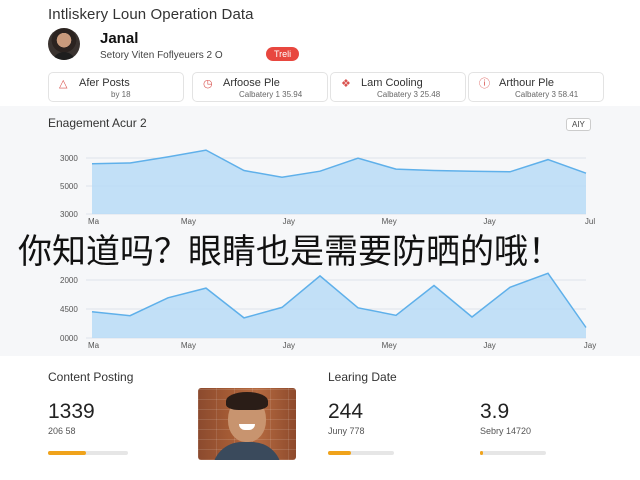 The width and height of the screenshot is (640, 480). I want to click on progress-bar-content-posting, so click(88, 453).